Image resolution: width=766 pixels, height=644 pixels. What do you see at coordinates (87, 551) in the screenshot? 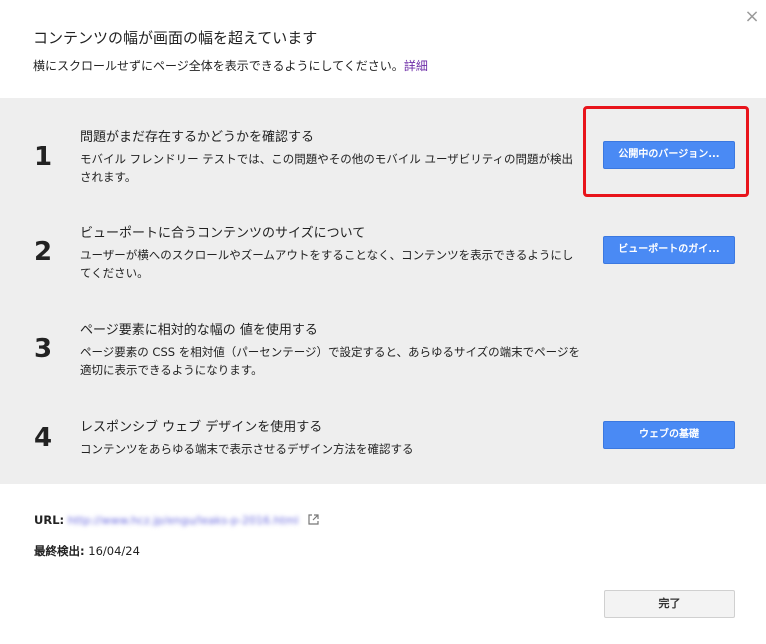
I see `last-detected-row: 最終検出: 16/04/24` at bounding box center [87, 551].